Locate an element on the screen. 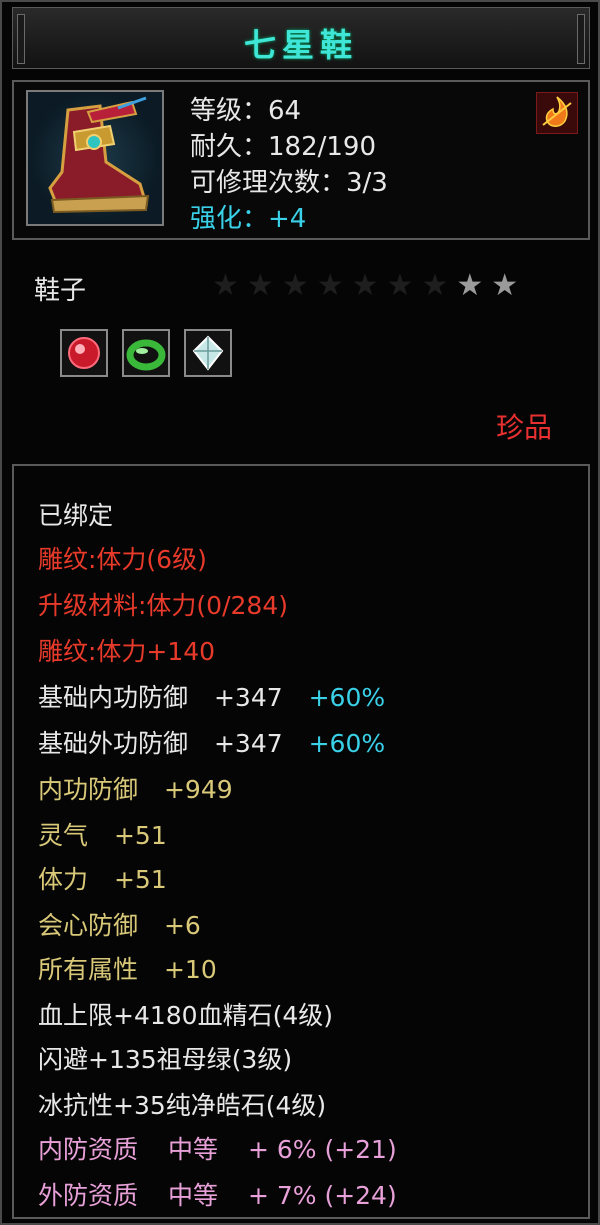 Image resolution: width=600 pixels, height=1225 pixels. all-attr-row: 所有属性 +10 is located at coordinates (127, 968).